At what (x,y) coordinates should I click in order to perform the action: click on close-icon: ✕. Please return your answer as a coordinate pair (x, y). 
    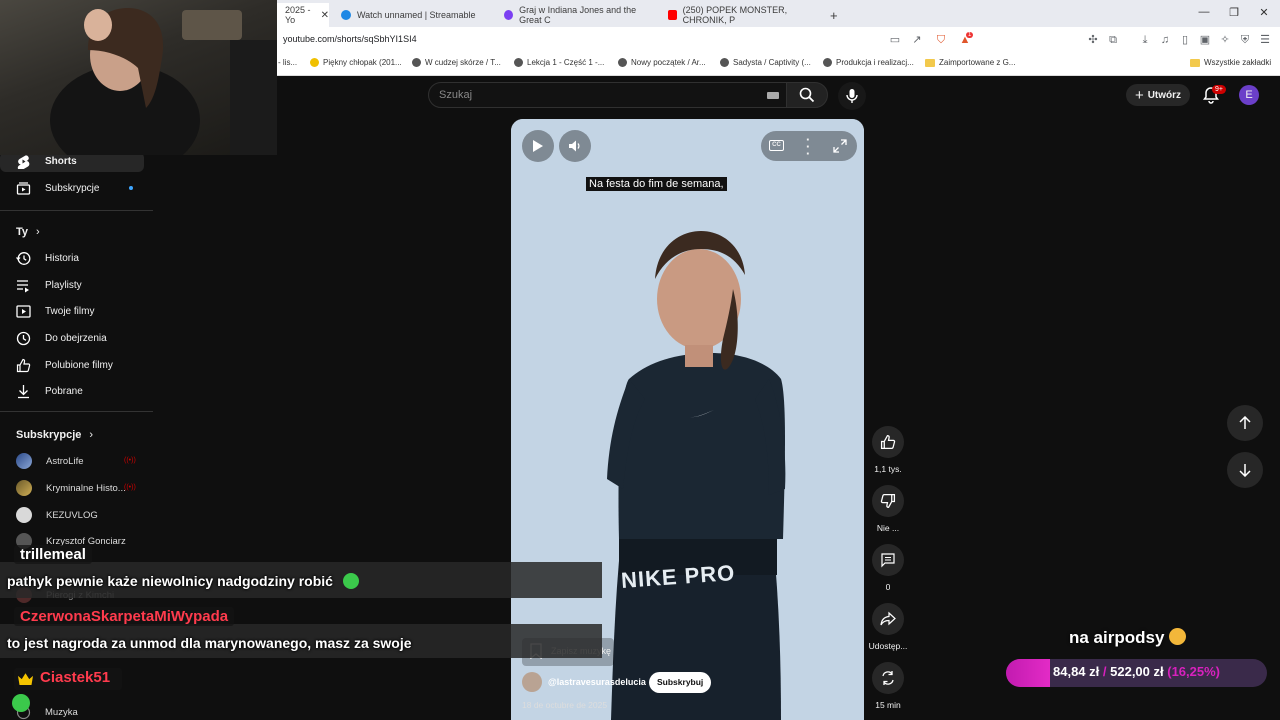
    Looking at the image, I should click on (325, 15).